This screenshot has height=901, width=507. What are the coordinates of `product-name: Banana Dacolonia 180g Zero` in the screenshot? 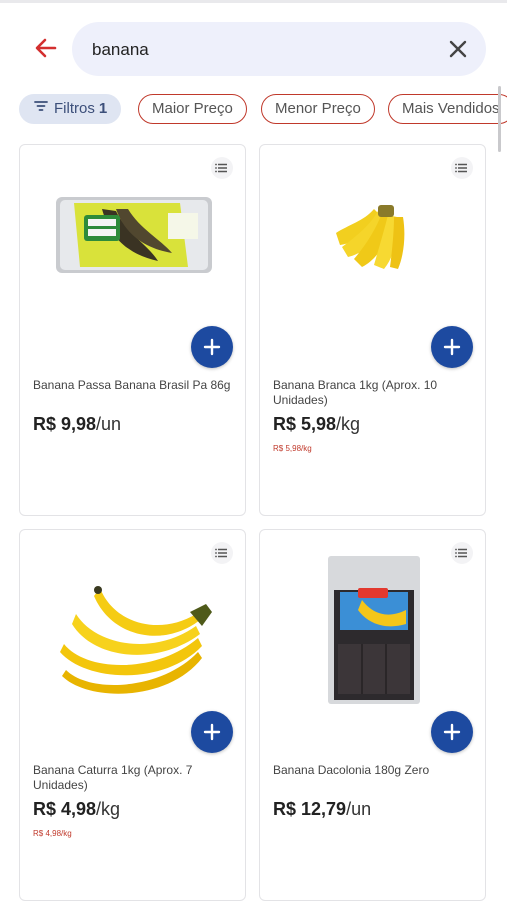 It's located at (351, 770).